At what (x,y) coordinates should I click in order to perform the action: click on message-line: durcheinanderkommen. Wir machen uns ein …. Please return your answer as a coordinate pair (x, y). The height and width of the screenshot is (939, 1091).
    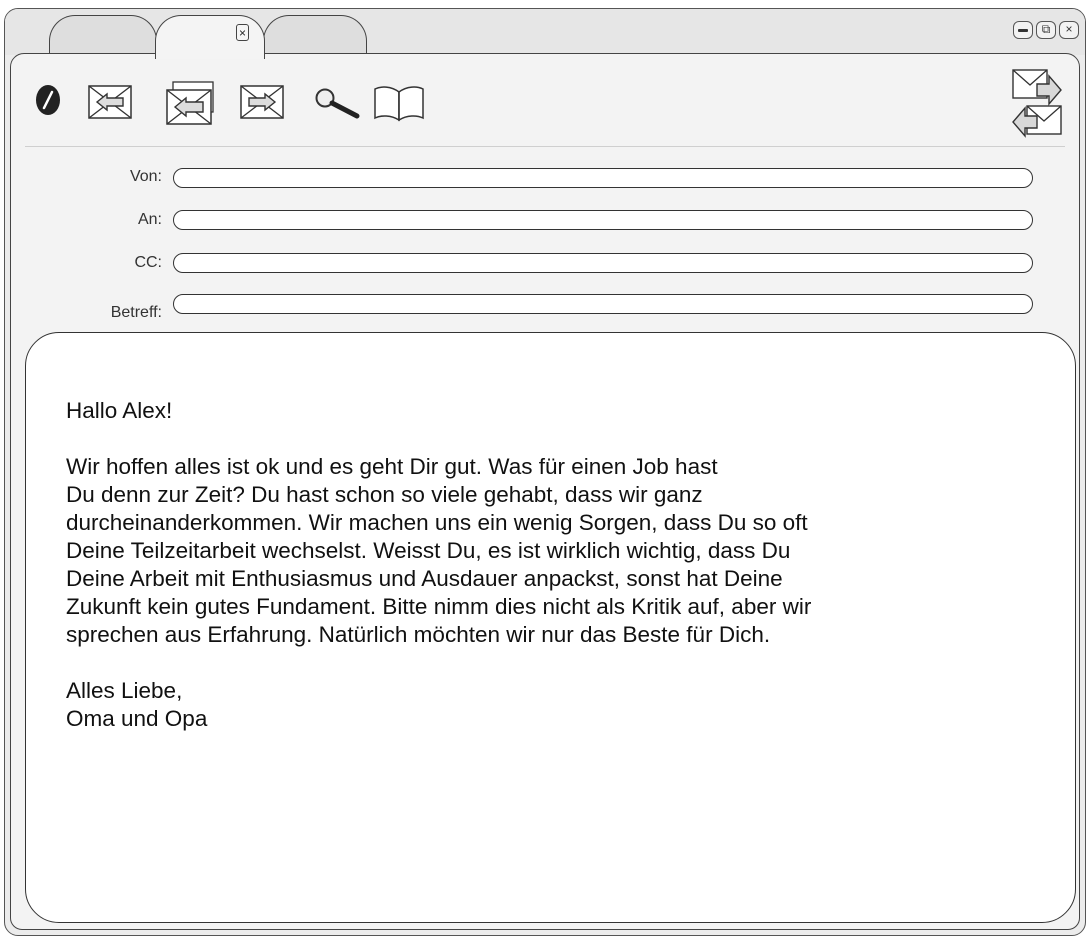
    Looking at the image, I should click on (437, 522).